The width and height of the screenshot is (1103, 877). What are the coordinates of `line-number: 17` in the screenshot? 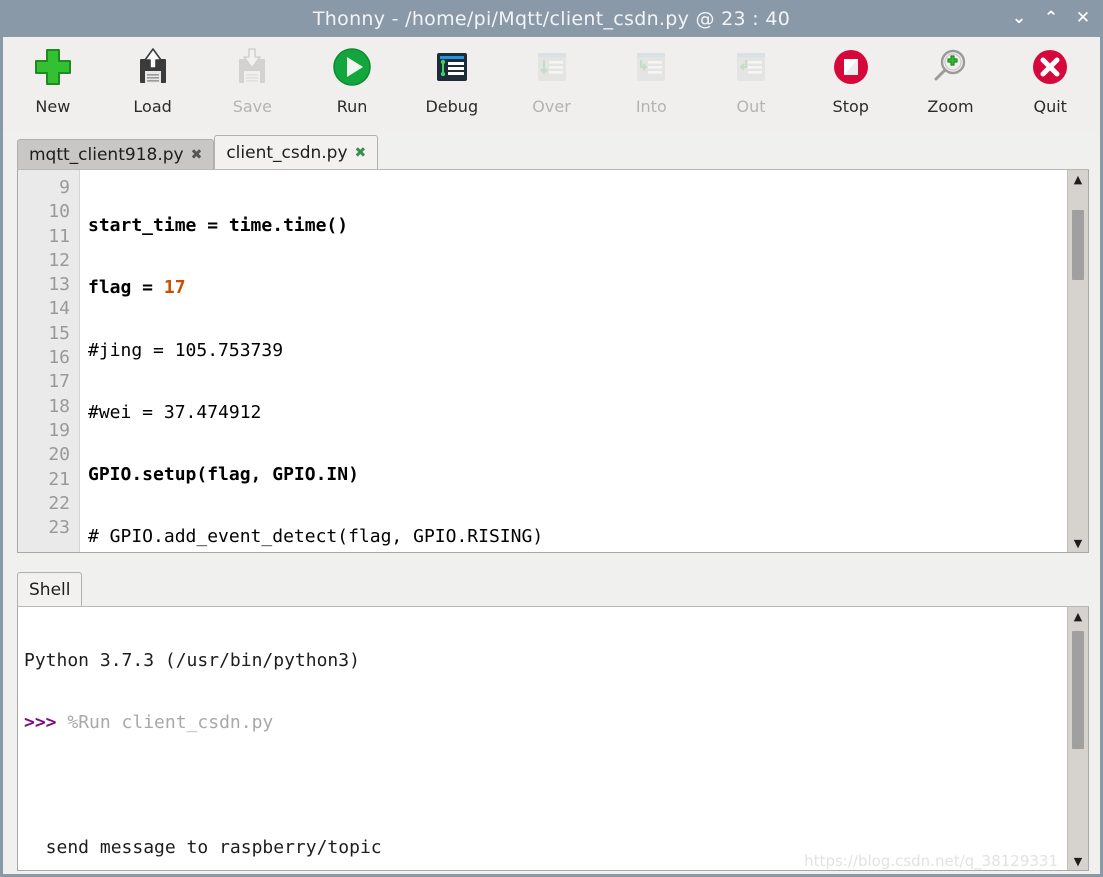 It's located at (59, 382).